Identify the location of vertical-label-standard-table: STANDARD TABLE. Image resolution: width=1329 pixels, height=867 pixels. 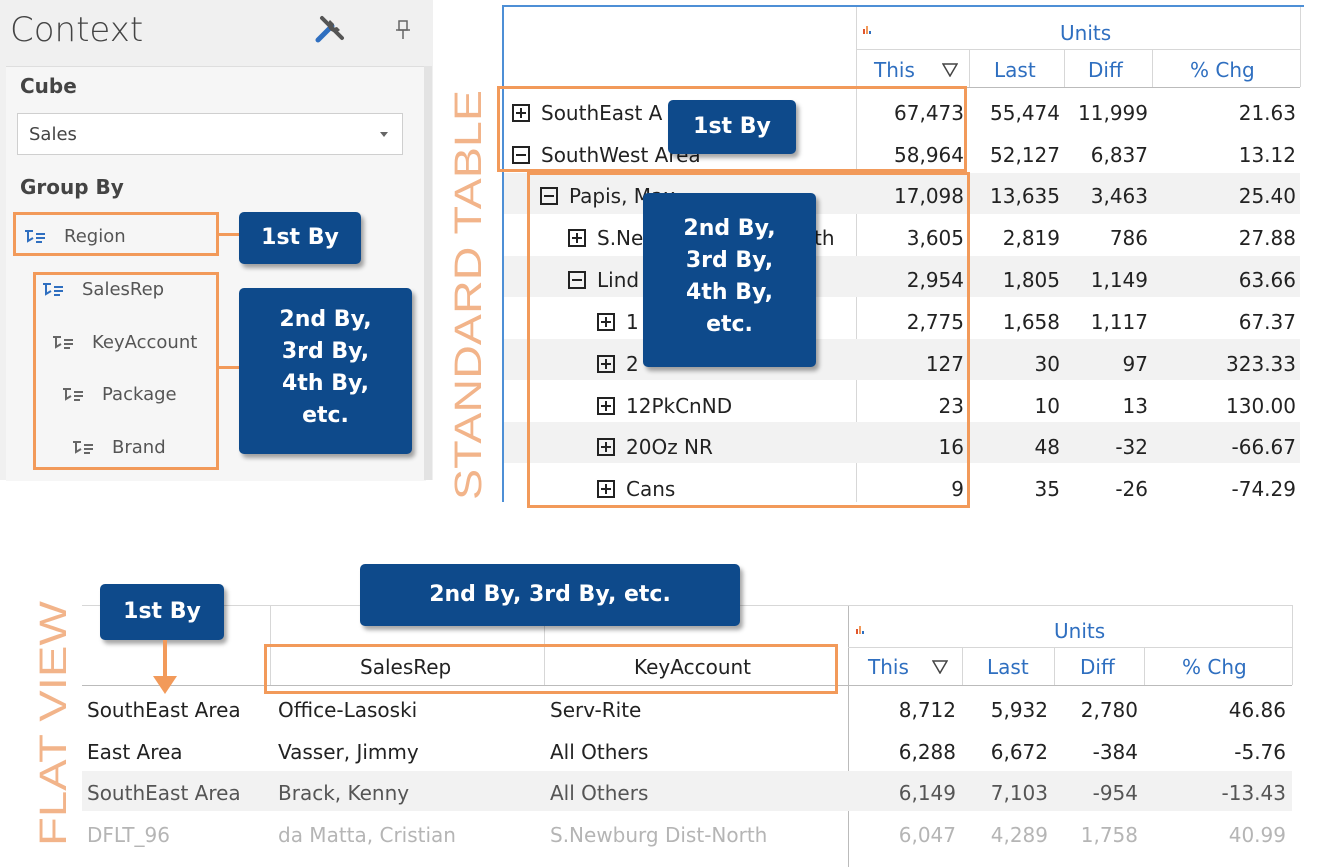
(469, 295).